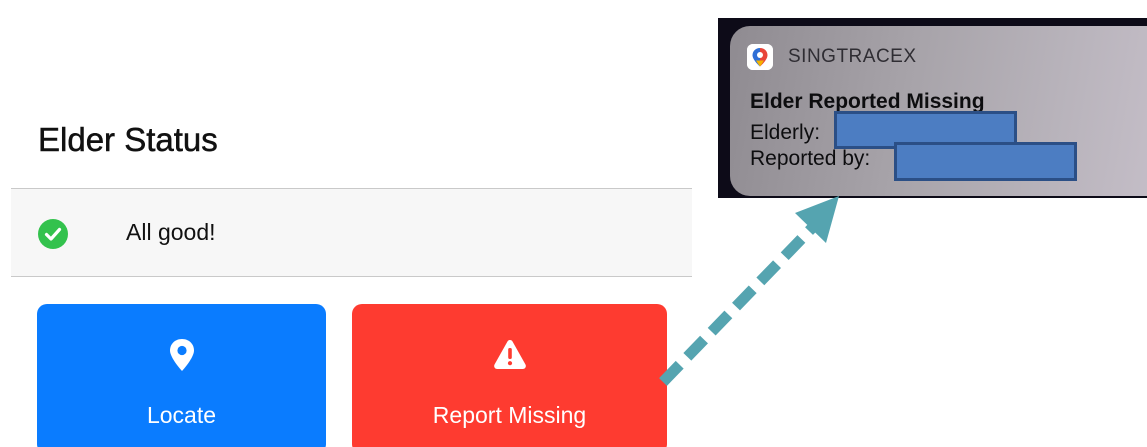 The height and width of the screenshot is (447, 1147). I want to click on status-row: All good!, so click(351, 232).